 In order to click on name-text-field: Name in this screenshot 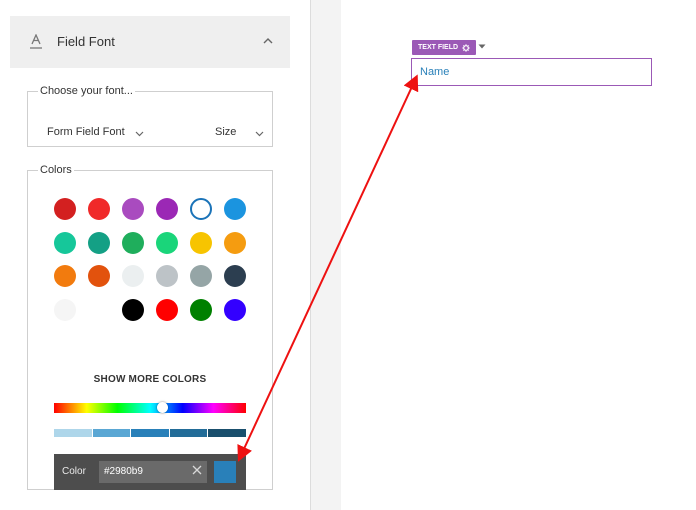, I will do `click(531, 72)`.